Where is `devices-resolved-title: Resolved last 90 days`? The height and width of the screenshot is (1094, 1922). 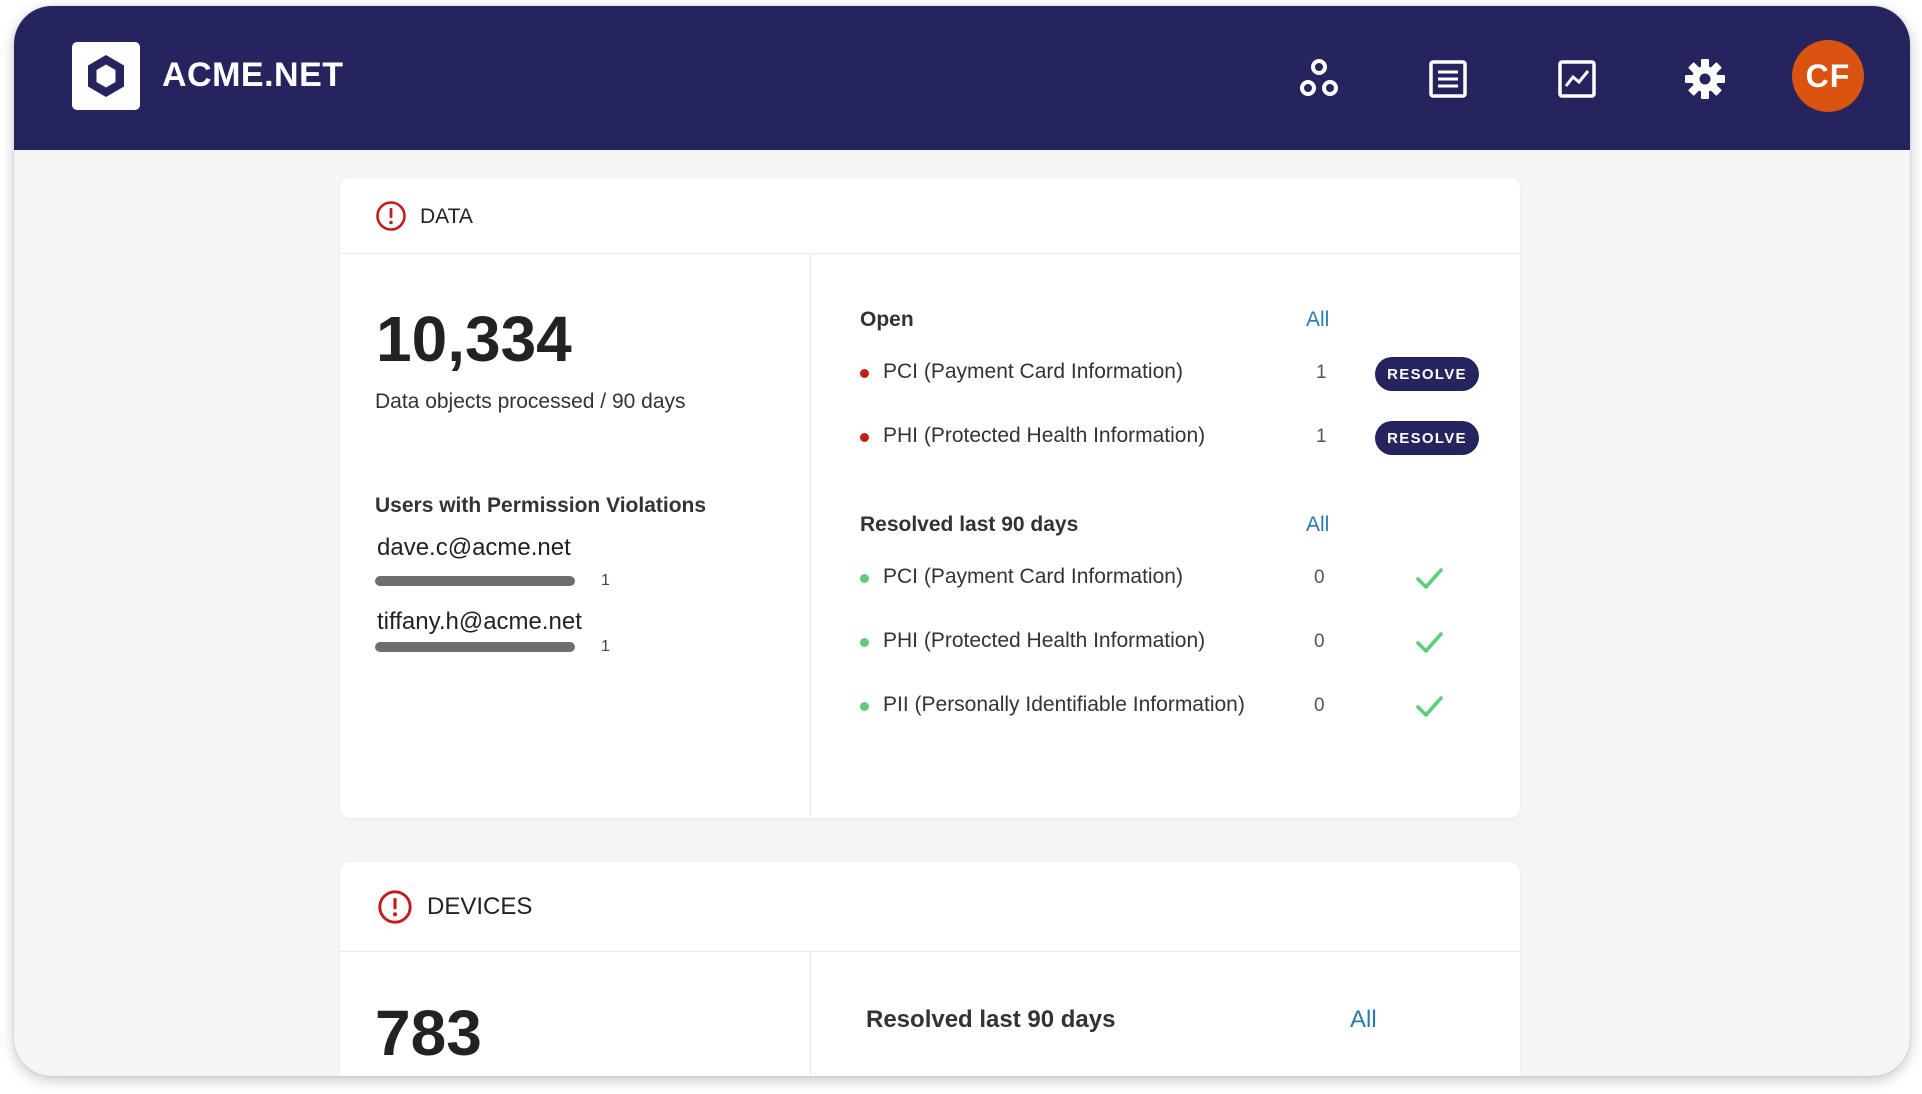
devices-resolved-title: Resolved last 90 days is located at coordinates (991, 1019).